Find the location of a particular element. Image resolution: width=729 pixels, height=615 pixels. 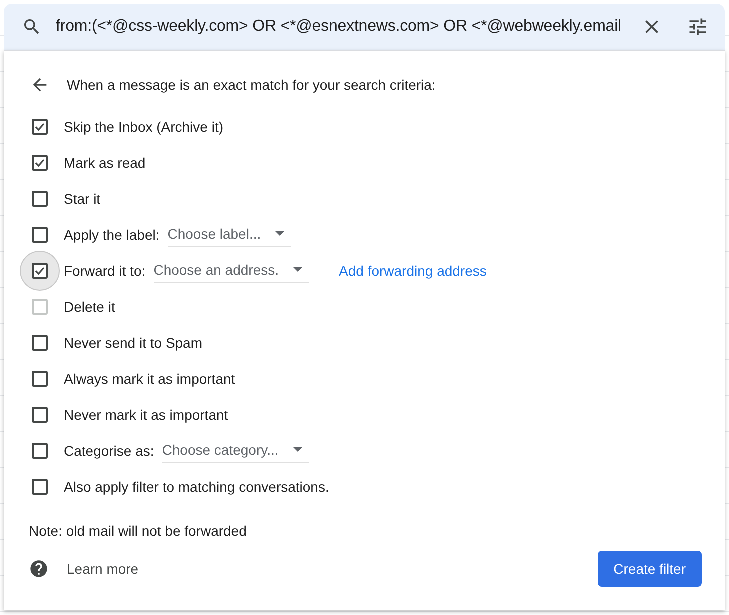

option-label: Also apply filter to matching conversations. is located at coordinates (197, 487).